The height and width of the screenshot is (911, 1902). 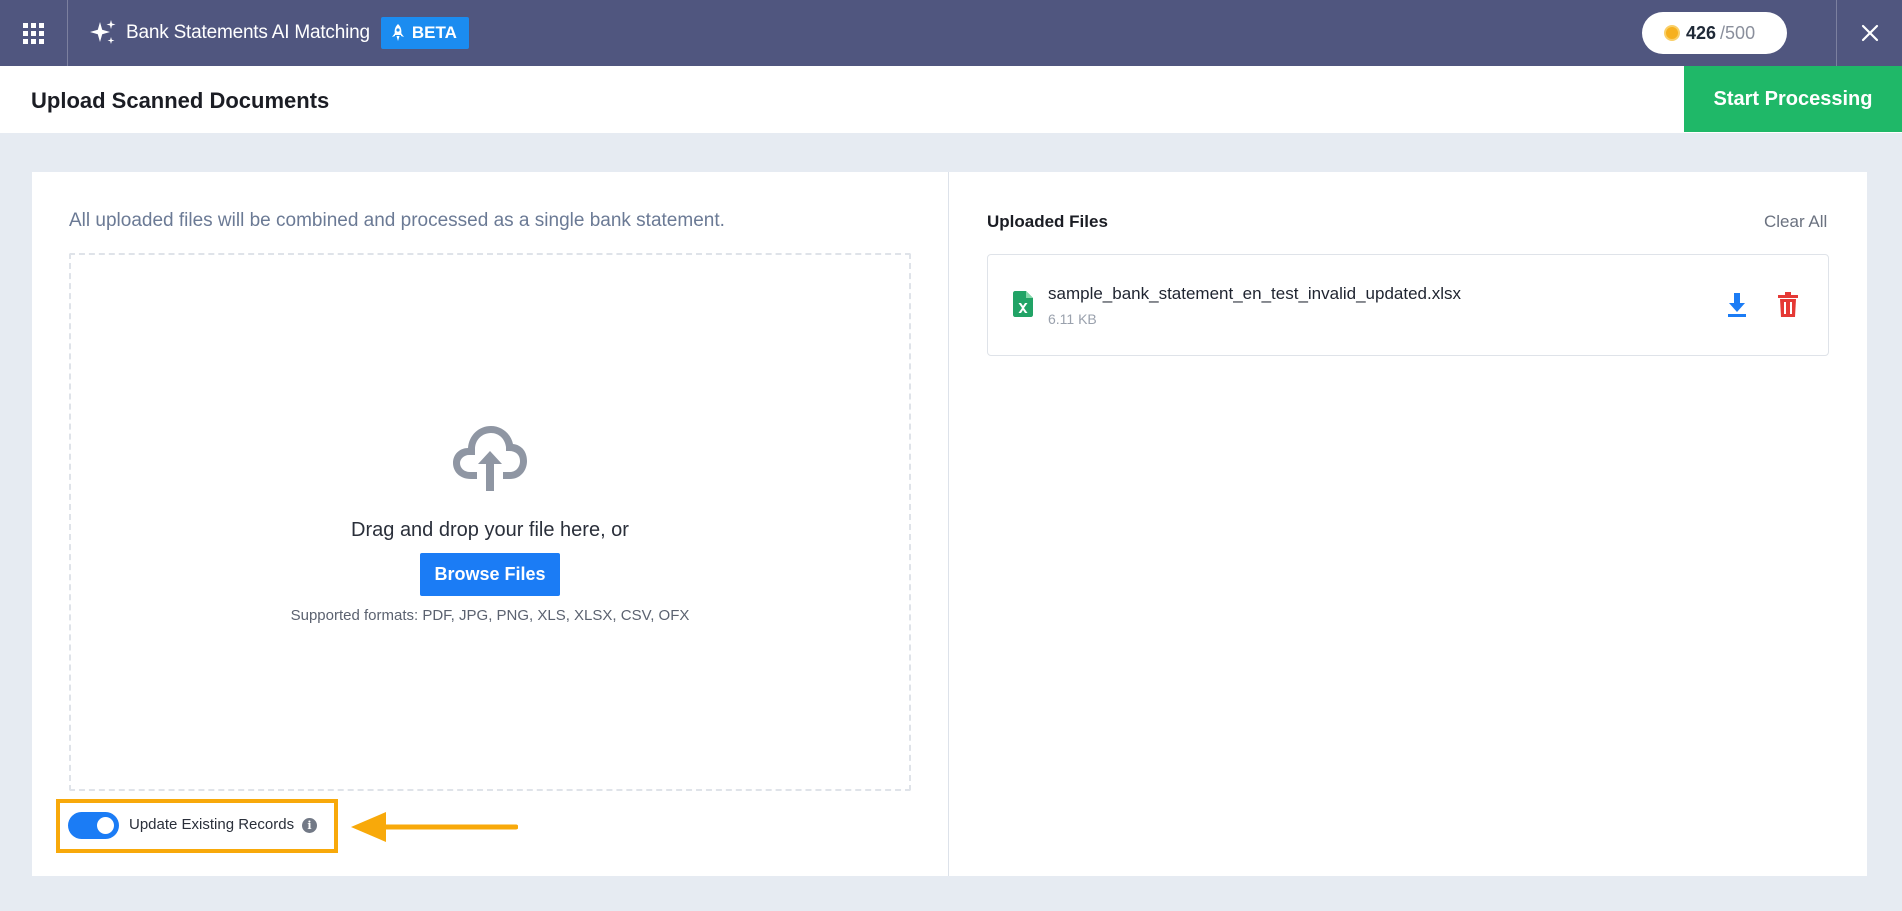 I want to click on rocket-icon, so click(x=397, y=32).